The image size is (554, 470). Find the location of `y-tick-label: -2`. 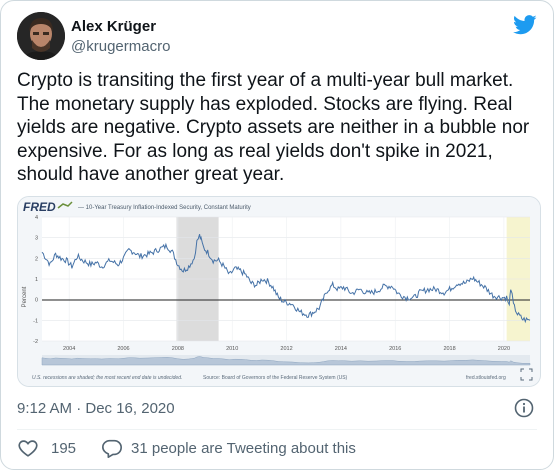

y-tick-label: -2 is located at coordinates (35, 342).